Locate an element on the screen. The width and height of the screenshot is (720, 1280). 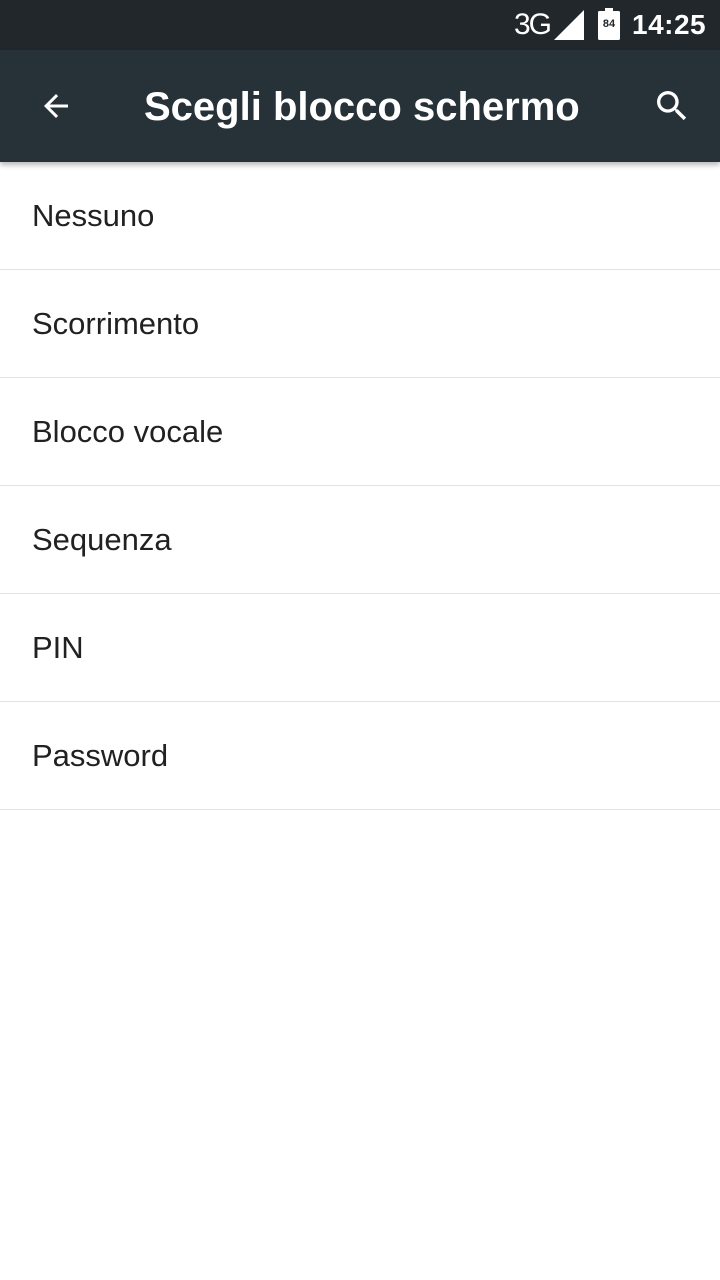
list-item-label: Blocco vocale is located at coordinates (128, 431).